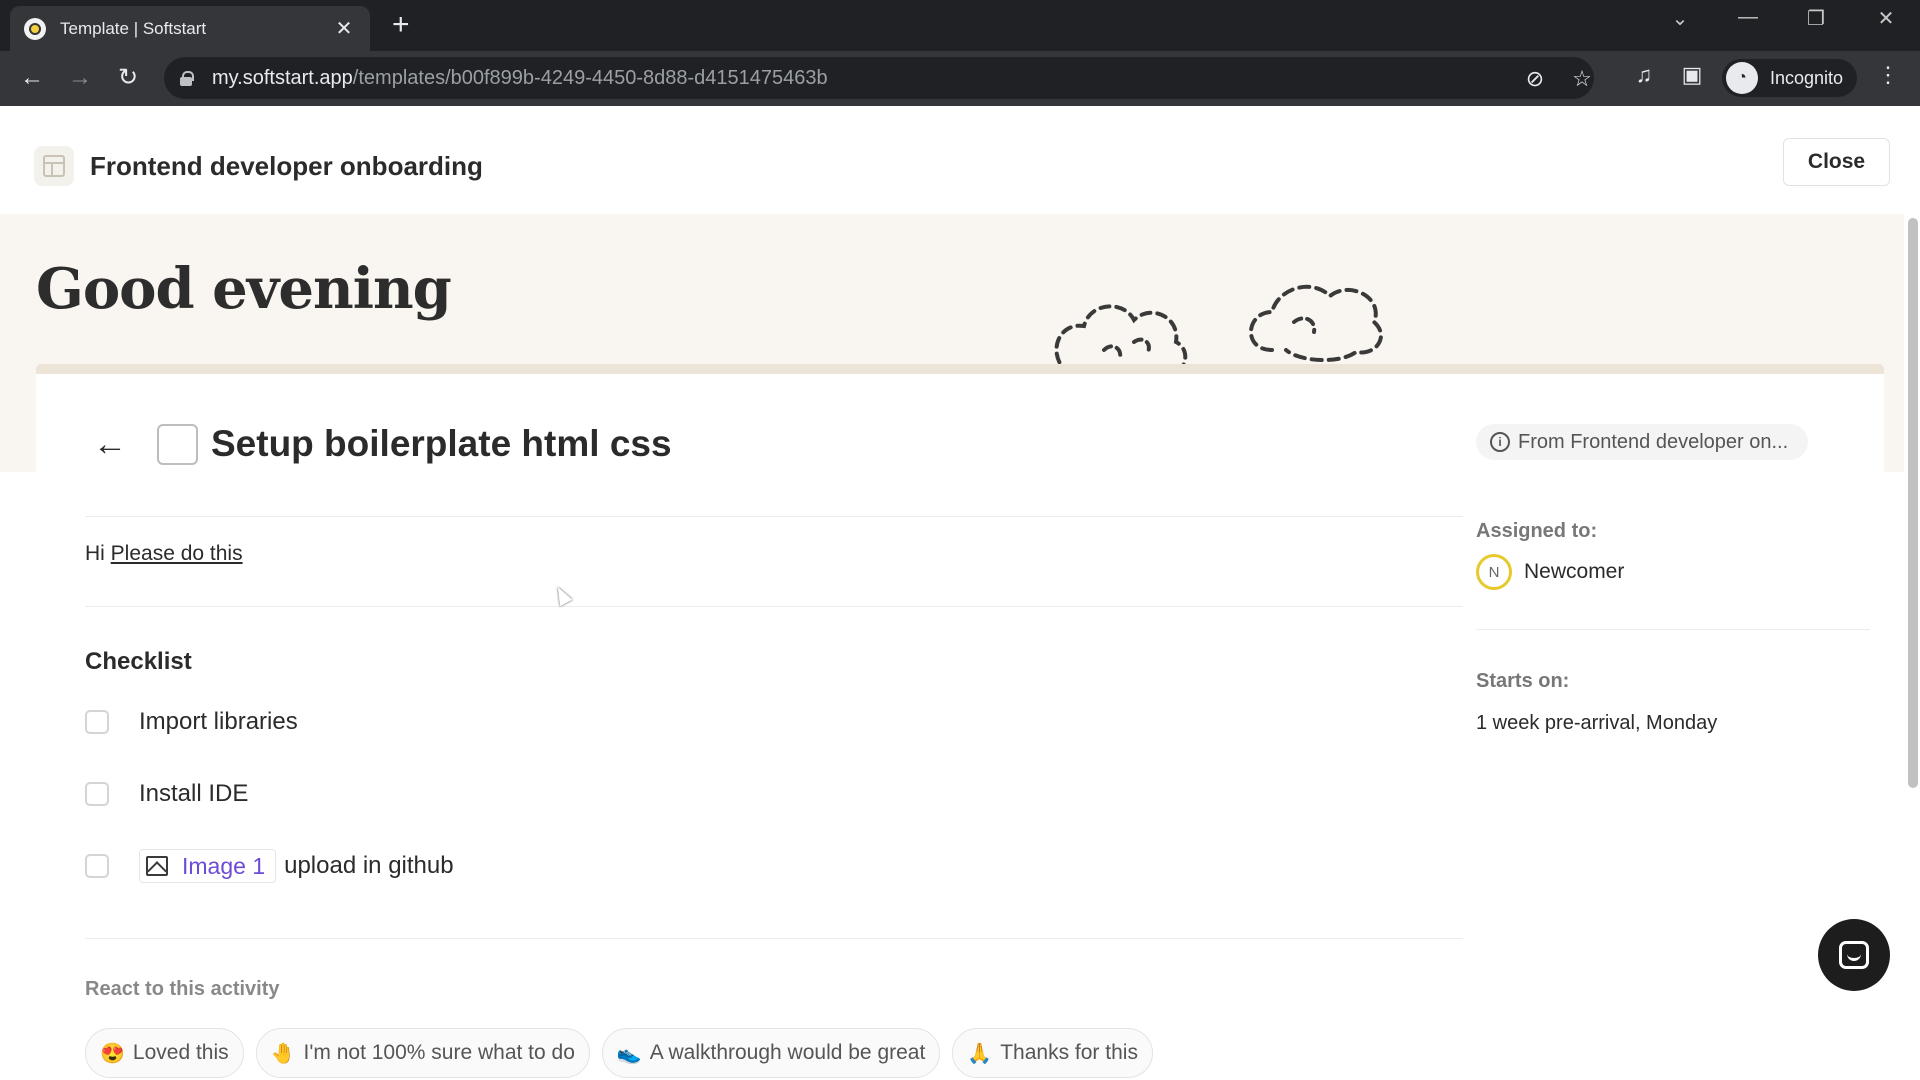 This screenshot has height=1080, width=1920. I want to click on reaction-thanks-button: 🙏 Thanks for this, so click(1052, 1053).